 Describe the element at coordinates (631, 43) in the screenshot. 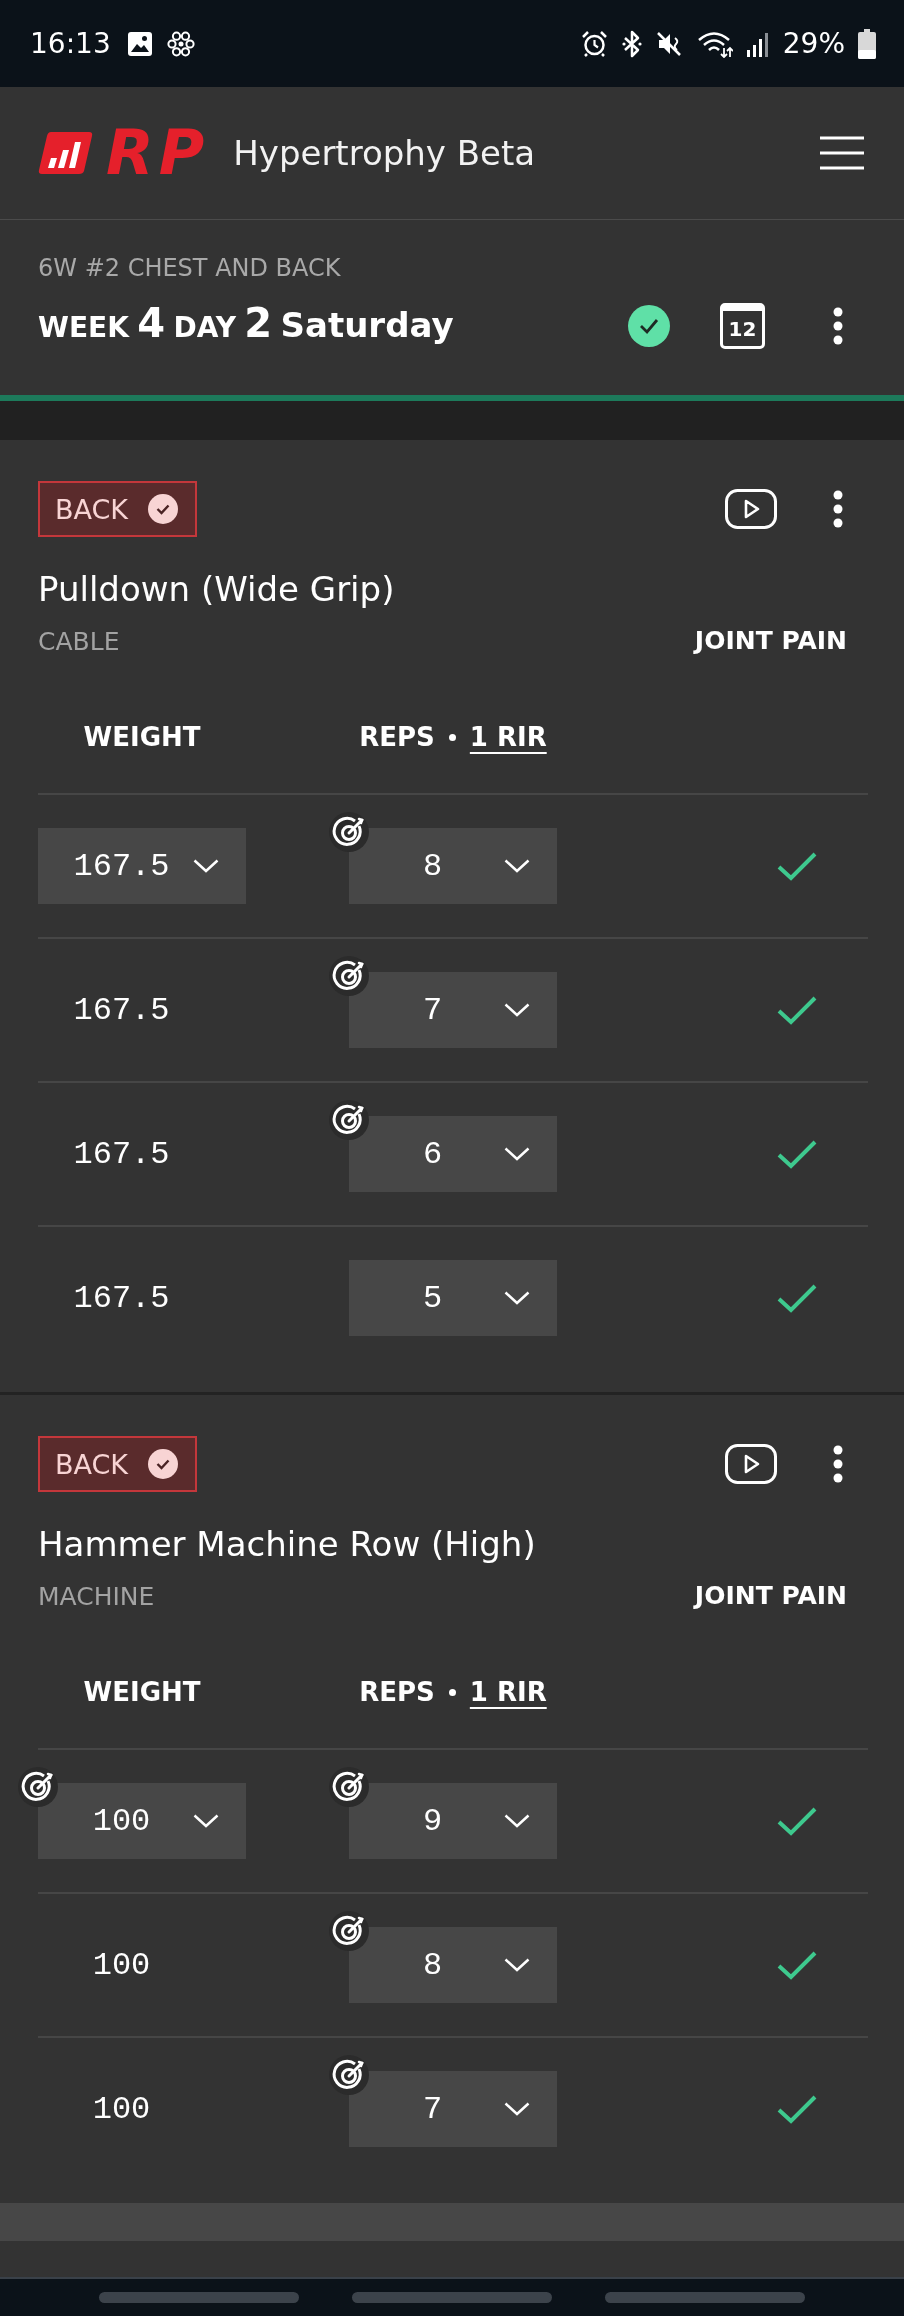

I see `bluetooth-icon` at that location.